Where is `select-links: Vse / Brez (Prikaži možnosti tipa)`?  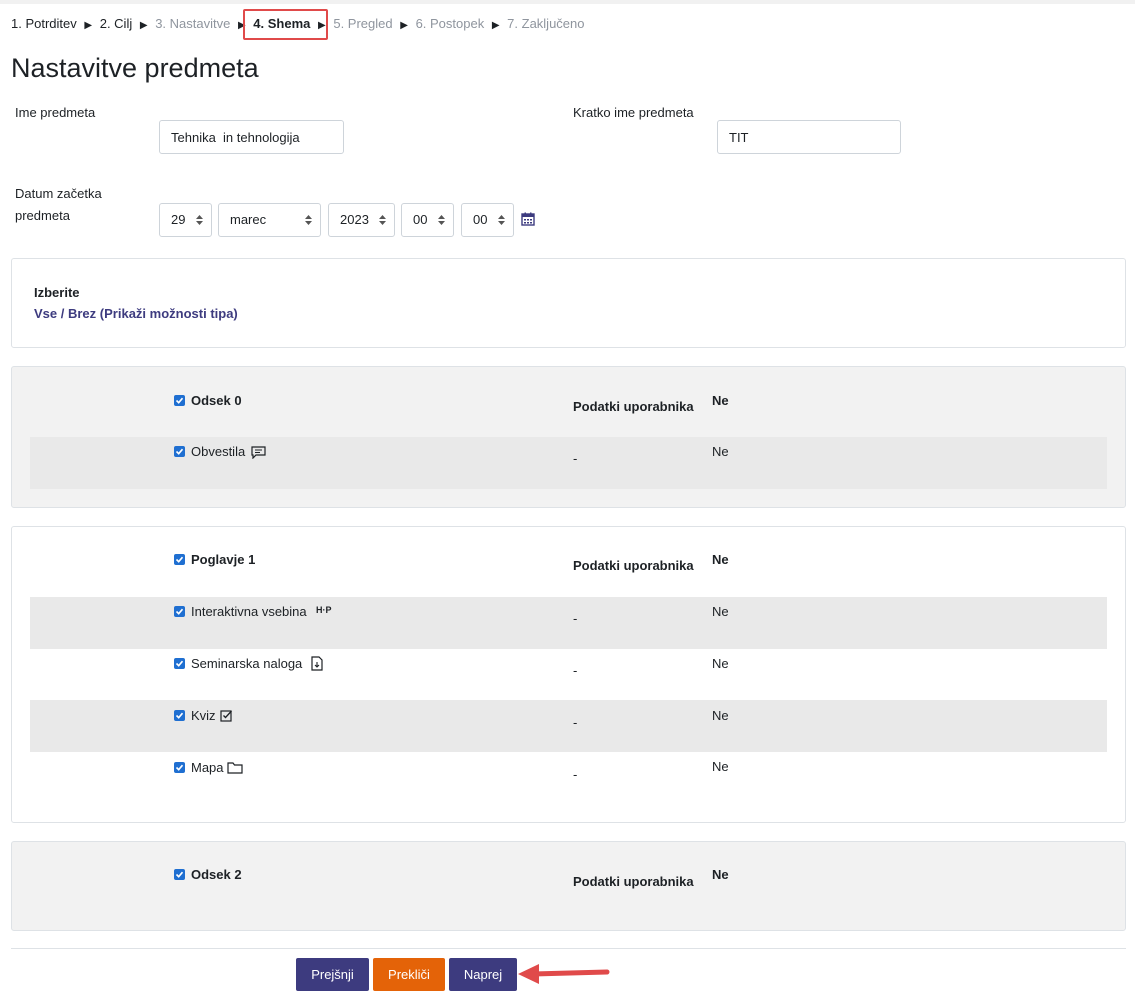 select-links: Vse / Brez (Prikaži možnosti tipa) is located at coordinates (136, 313).